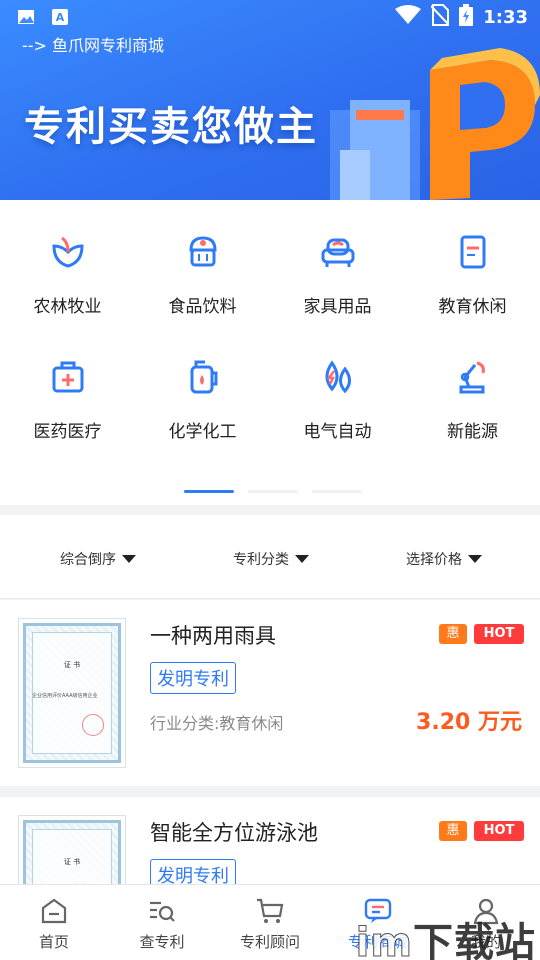  I want to click on filter-category: 专利分类, so click(271, 559).